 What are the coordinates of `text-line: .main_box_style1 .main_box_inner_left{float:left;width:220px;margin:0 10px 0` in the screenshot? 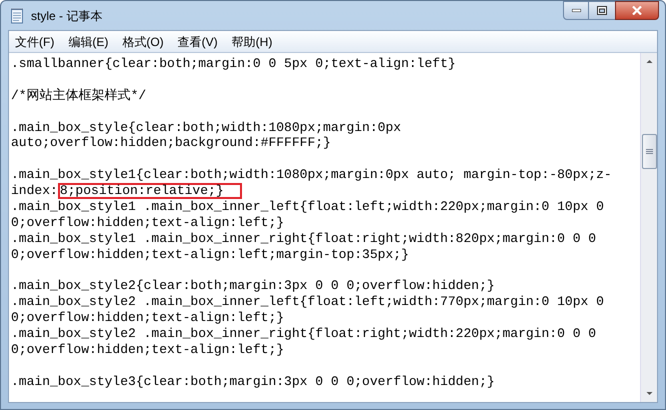 It's located at (307, 207).